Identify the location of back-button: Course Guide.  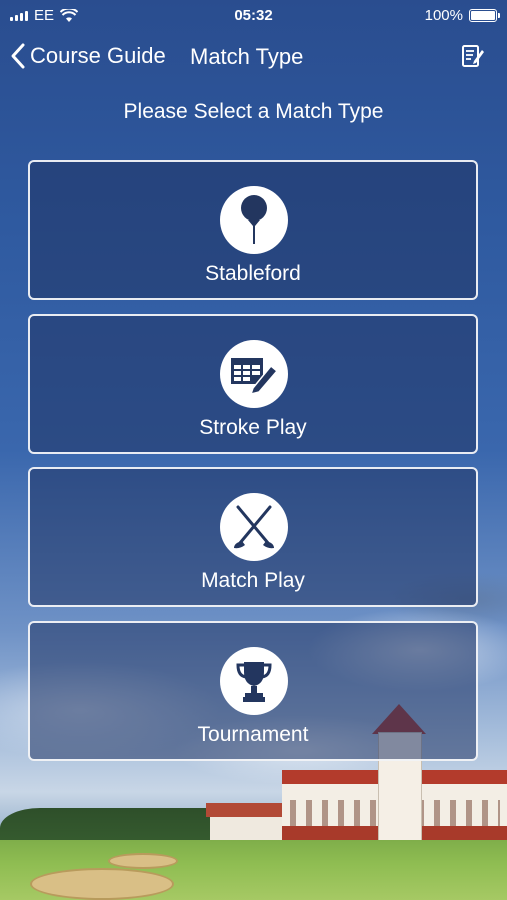
(88, 56).